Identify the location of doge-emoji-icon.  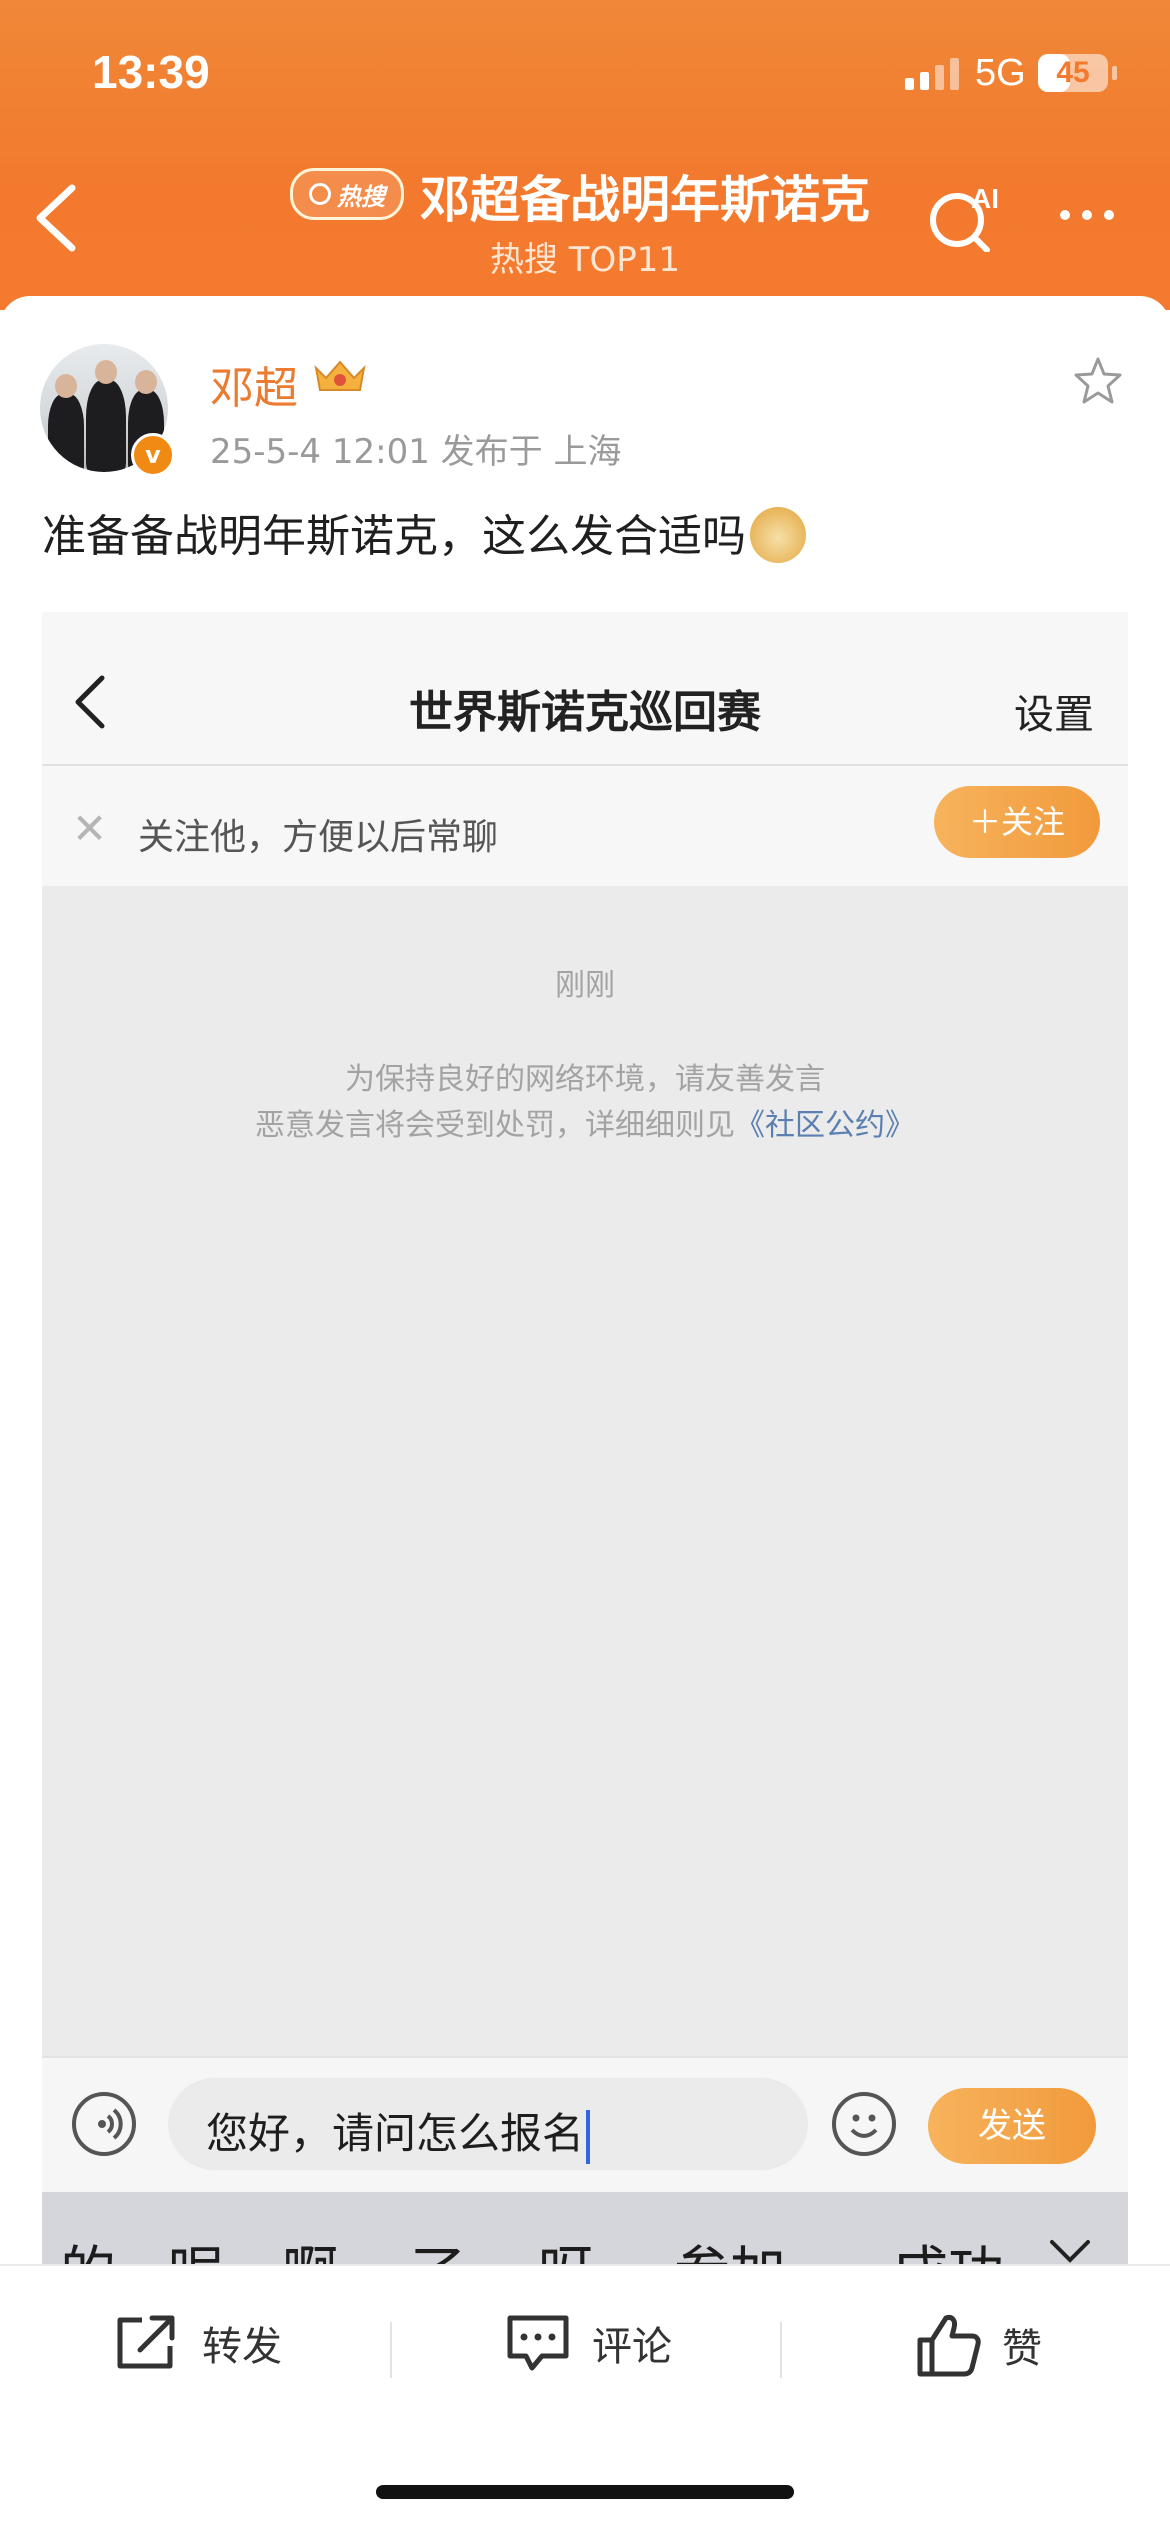
(778, 535).